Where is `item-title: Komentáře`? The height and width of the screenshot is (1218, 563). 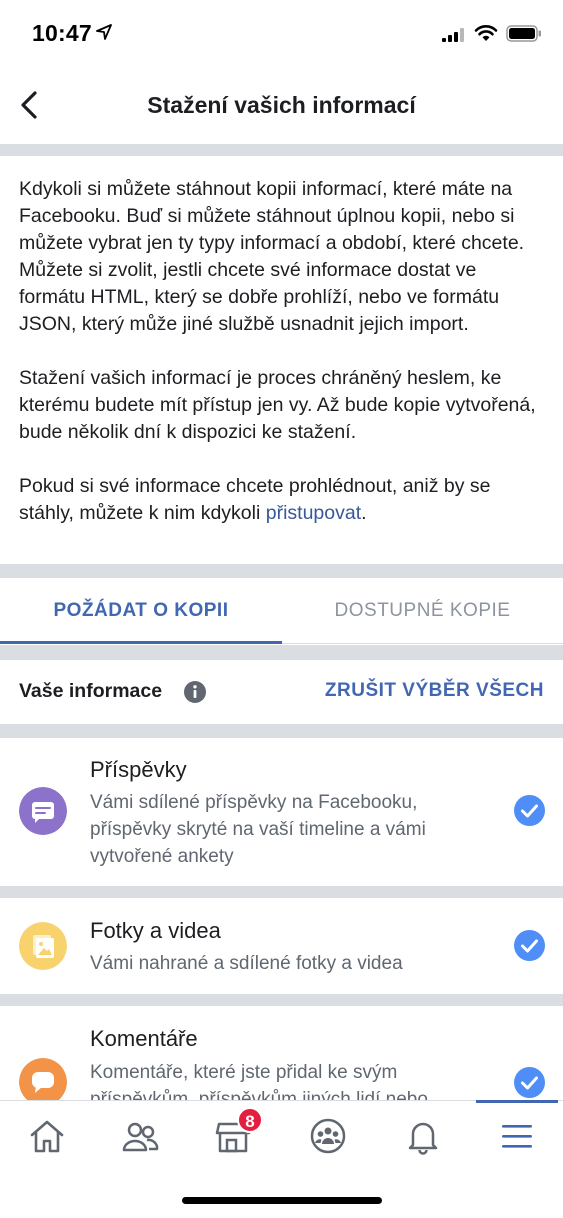 item-title: Komentáře is located at coordinates (144, 1038).